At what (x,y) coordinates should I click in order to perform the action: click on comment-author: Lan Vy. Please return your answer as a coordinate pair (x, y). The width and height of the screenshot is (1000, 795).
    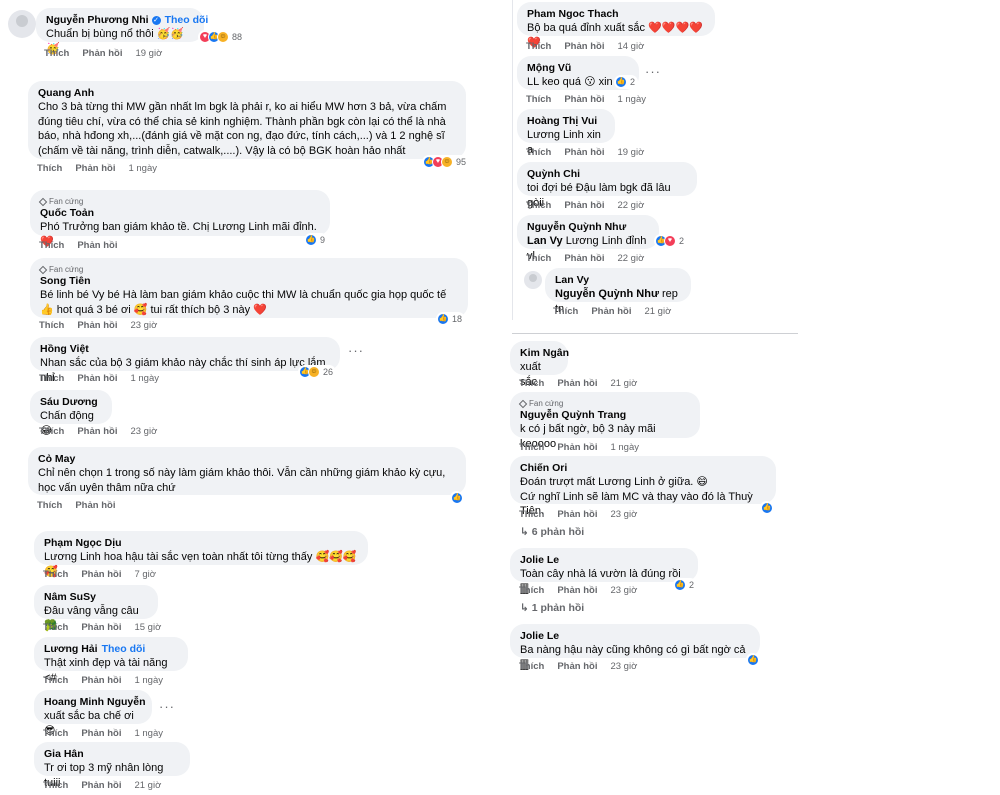
    Looking at the image, I should click on (618, 280).